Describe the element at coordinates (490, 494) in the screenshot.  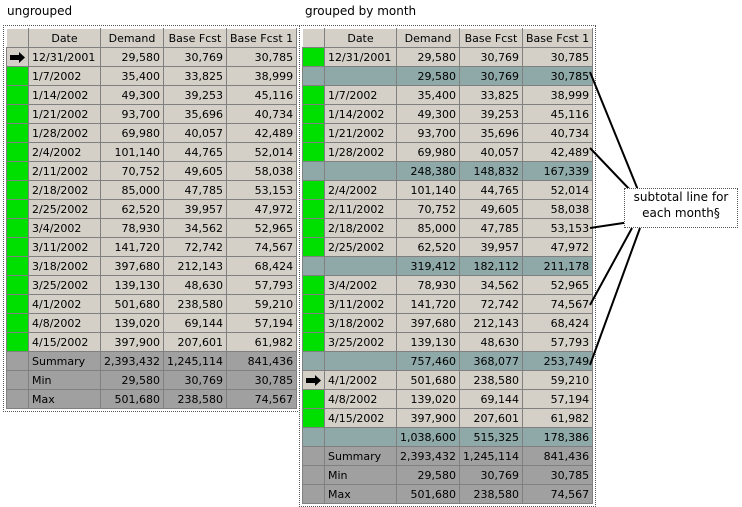
I see `cell-base-fcst: 238,580` at that location.